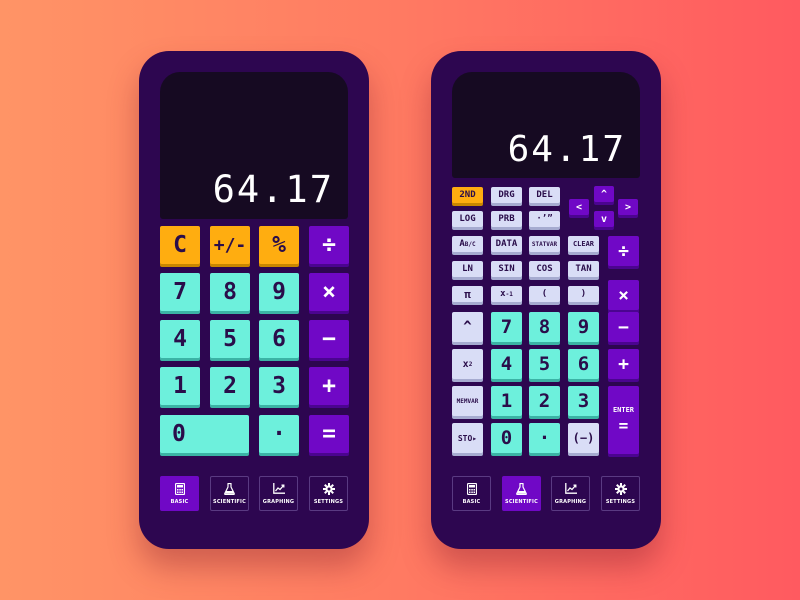 The image size is (800, 600). Describe the element at coordinates (583, 294) in the screenshot. I see `right-paren-button: )` at that location.